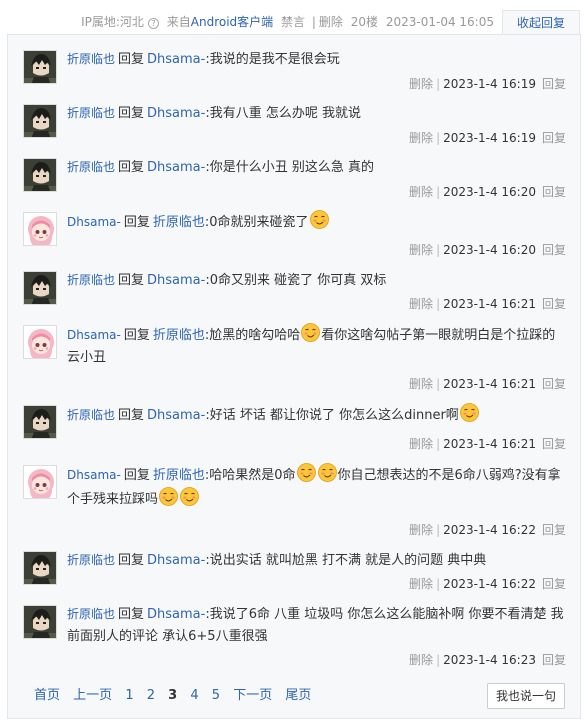 This screenshot has width=588, height=727. Describe the element at coordinates (92, 695) in the screenshot. I see `page-prev-link: 上一页` at that location.